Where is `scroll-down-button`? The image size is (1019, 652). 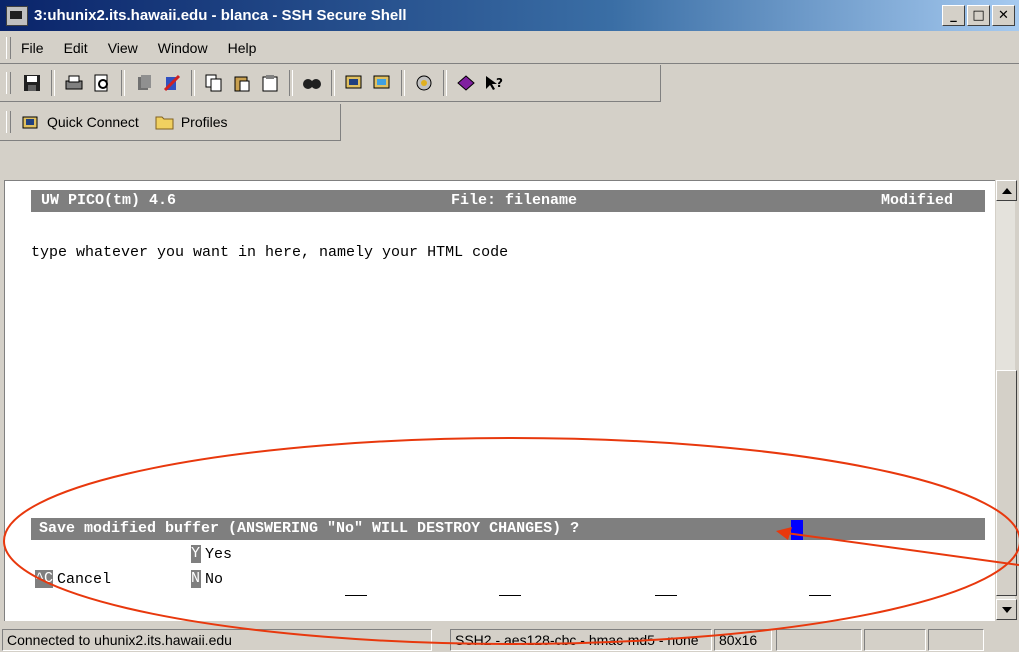 scroll-down-button is located at coordinates (1006, 609).